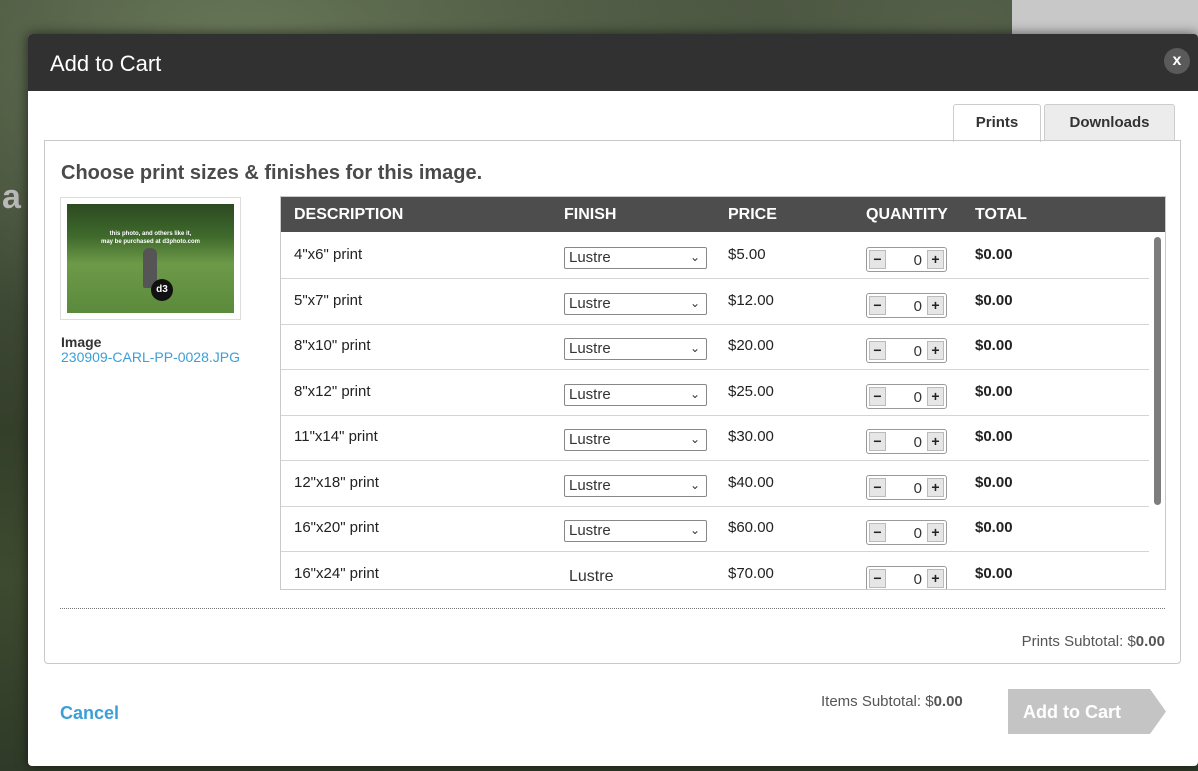  I want to click on modal-title: Add to Cart, so click(106, 63).